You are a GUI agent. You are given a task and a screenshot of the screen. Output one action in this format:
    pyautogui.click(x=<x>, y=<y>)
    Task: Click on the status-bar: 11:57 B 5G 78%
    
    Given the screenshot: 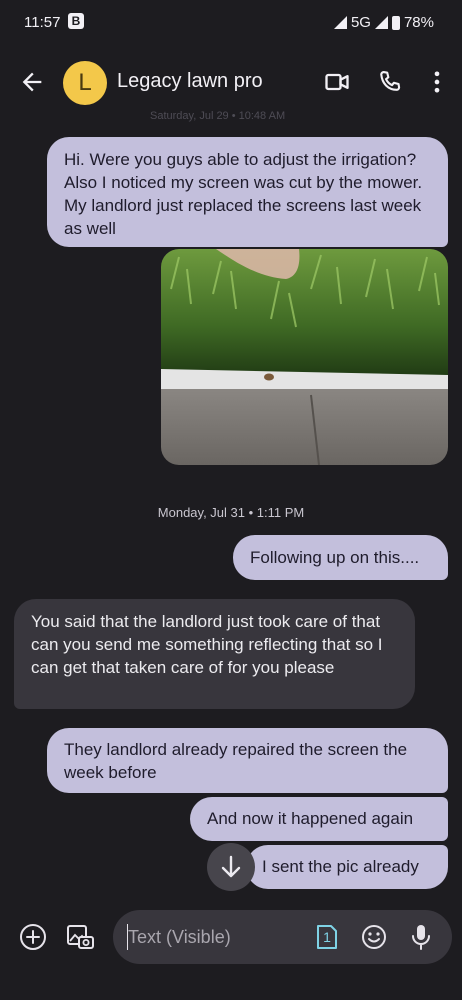 What is the action you would take?
    pyautogui.click(x=231, y=23)
    